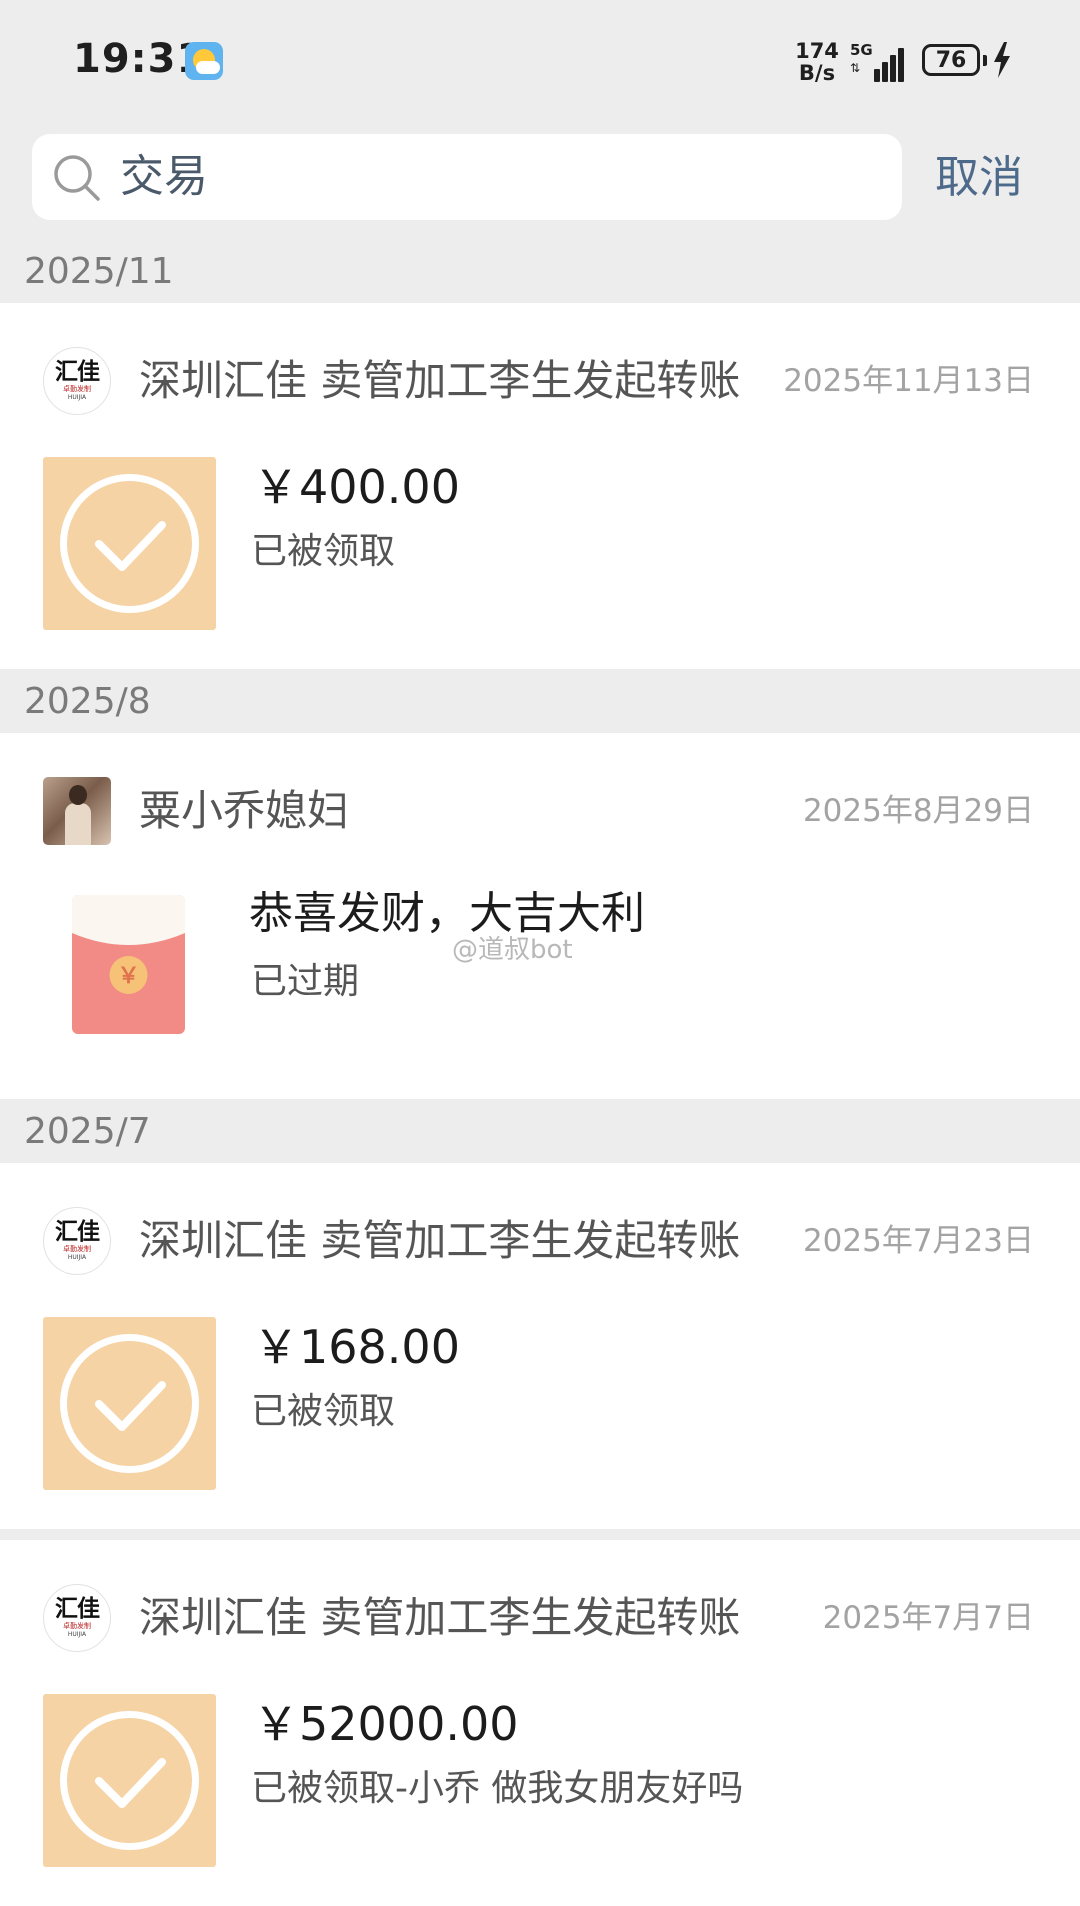 The height and width of the screenshot is (1906, 1080). I want to click on month-label: 2025/8, so click(87, 701).